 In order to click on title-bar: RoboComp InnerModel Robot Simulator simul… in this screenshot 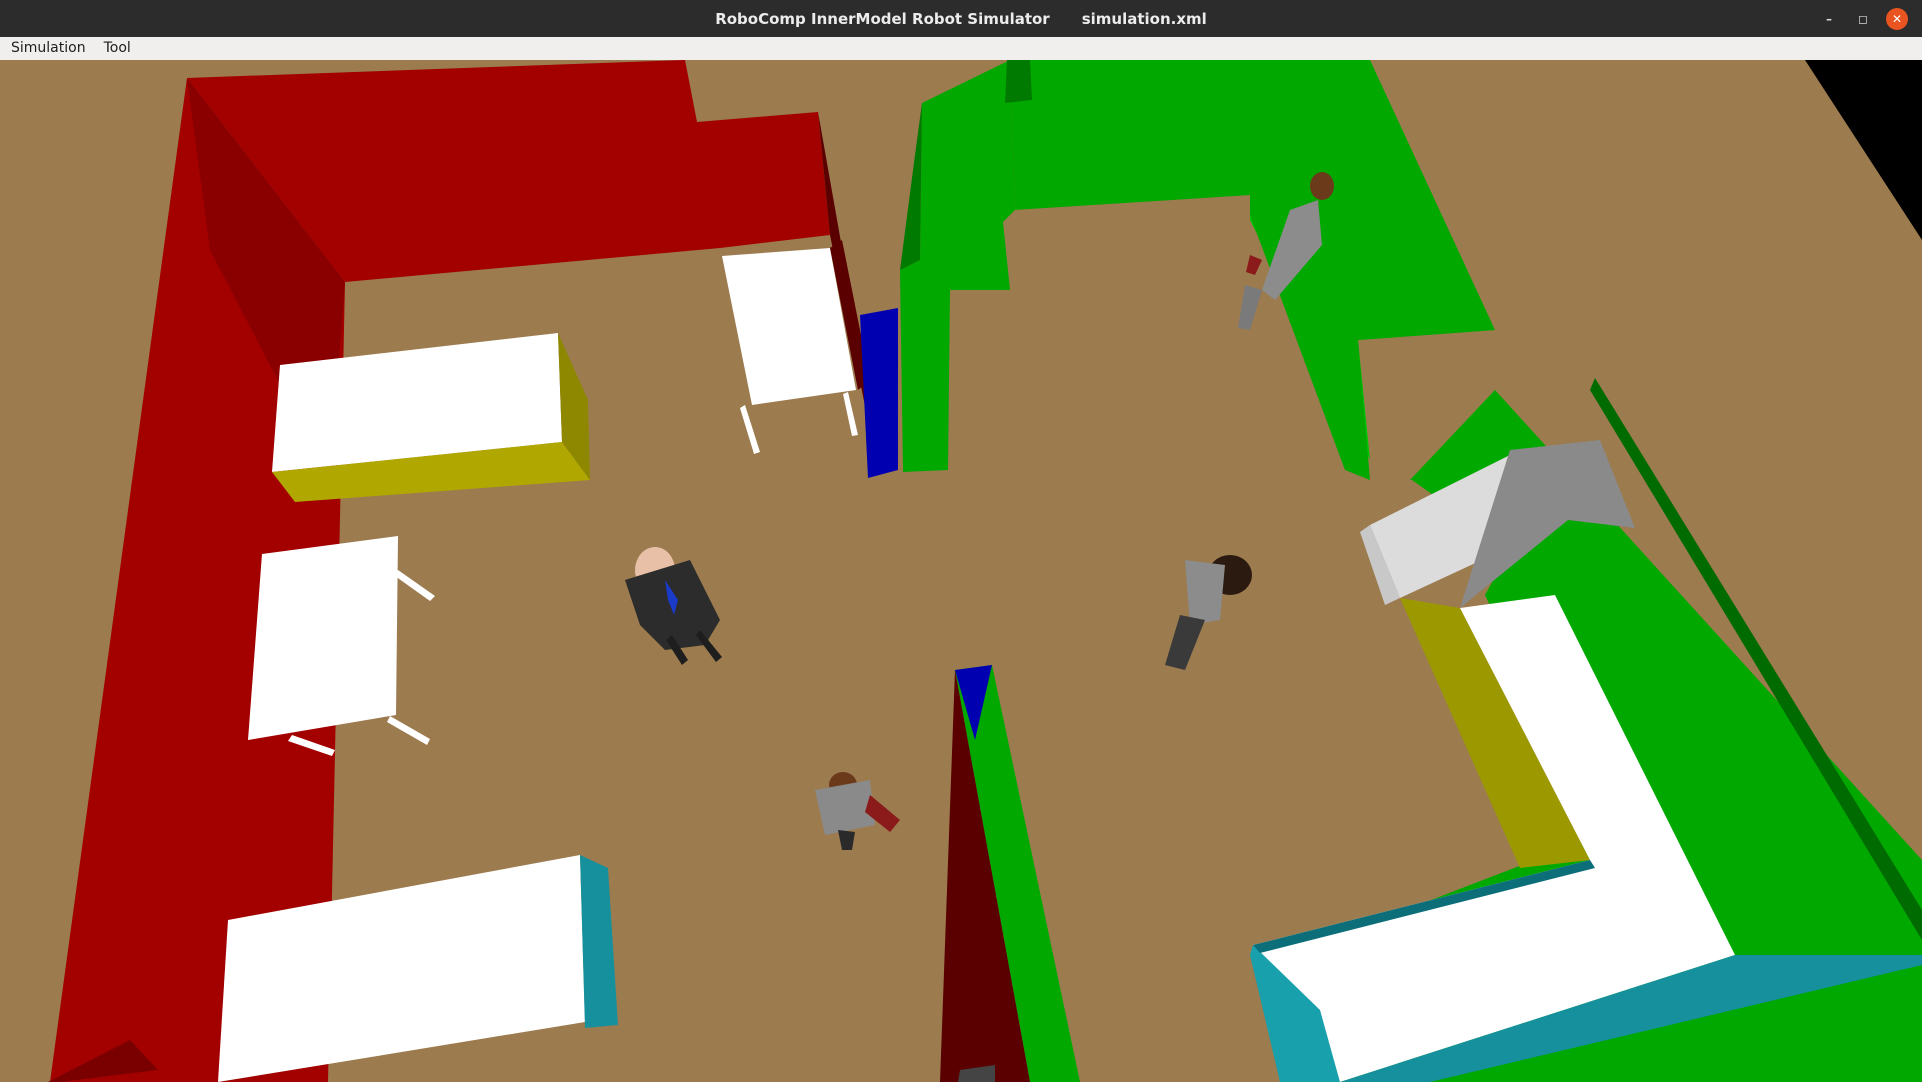, I will do `click(961, 18)`.